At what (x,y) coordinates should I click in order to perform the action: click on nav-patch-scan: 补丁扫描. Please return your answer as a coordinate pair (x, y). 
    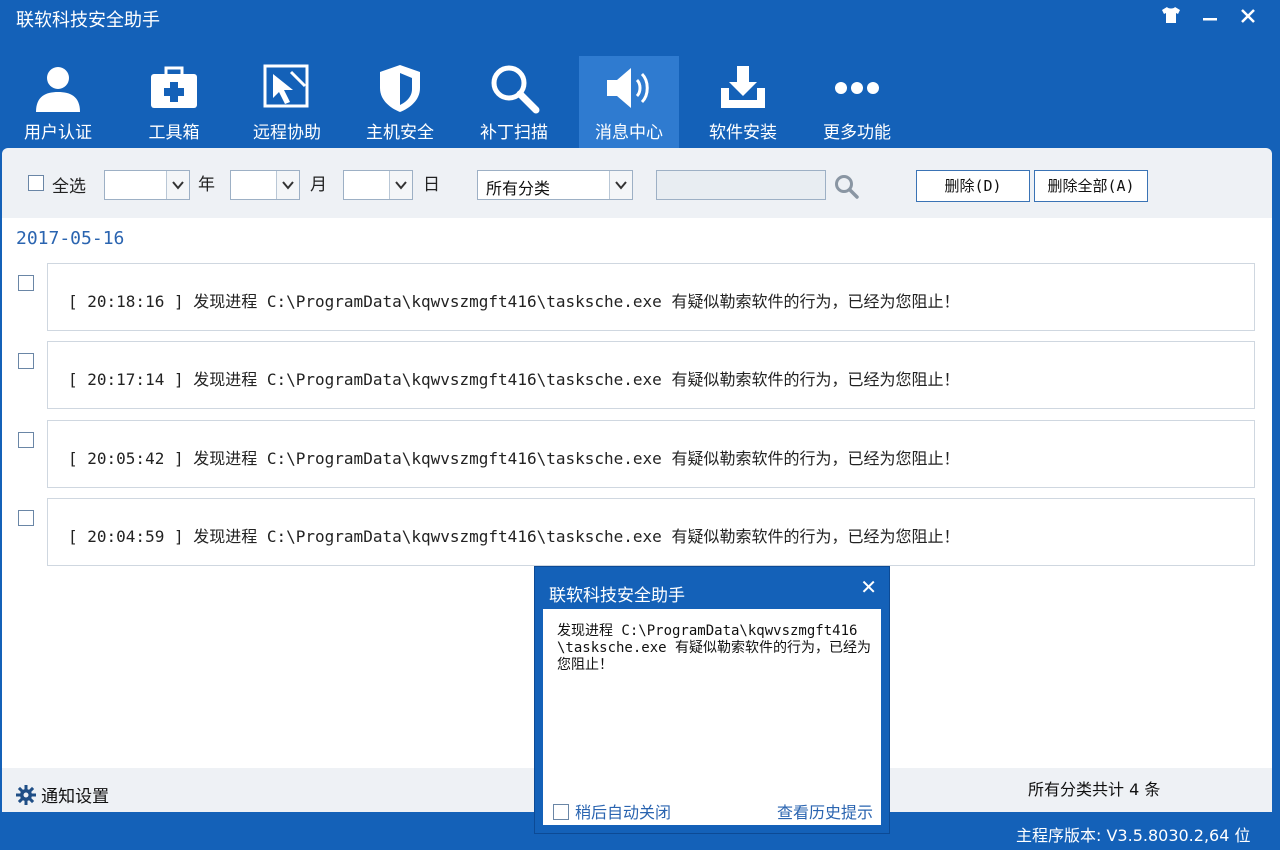
    Looking at the image, I should click on (514, 102).